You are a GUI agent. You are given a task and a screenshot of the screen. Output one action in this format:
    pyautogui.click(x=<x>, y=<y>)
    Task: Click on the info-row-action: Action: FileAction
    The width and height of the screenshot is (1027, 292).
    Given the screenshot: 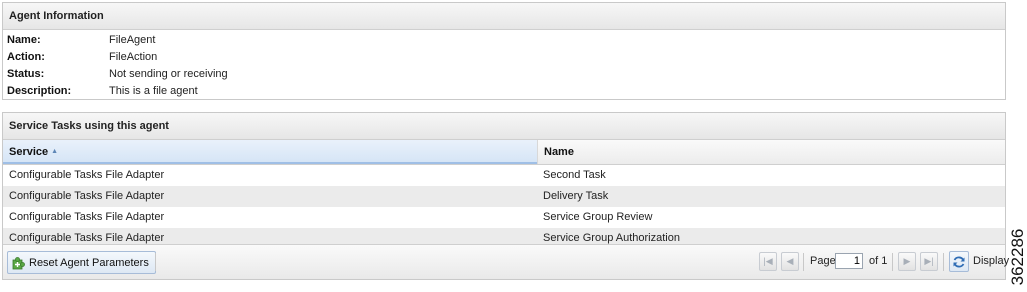 What is the action you would take?
    pyautogui.click(x=504, y=57)
    